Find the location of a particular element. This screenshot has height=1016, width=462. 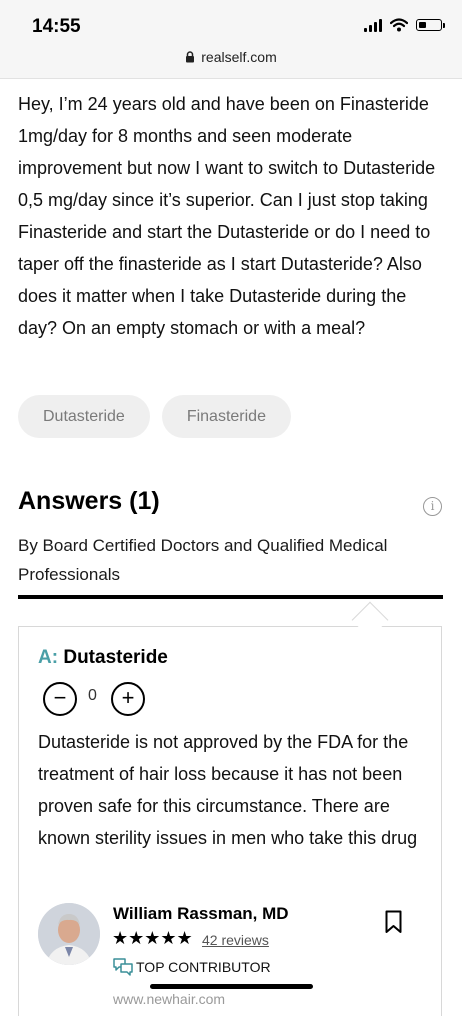

answer-title: A: Dutasteride is located at coordinates (103, 658).